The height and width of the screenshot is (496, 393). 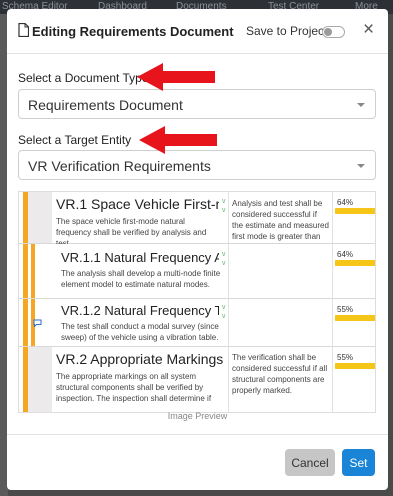 I want to click on row-title: VR.1.1 Natural Frequency Ana, so click(x=140, y=257).